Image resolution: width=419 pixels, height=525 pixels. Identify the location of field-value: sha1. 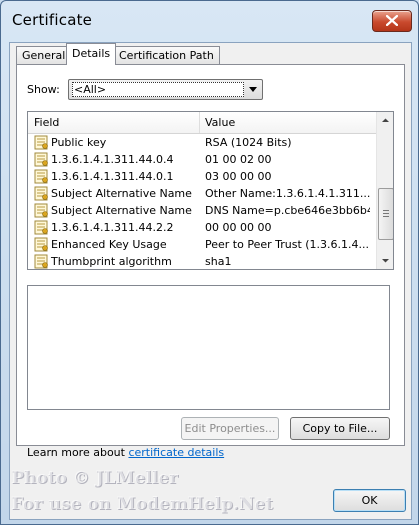
(218, 261).